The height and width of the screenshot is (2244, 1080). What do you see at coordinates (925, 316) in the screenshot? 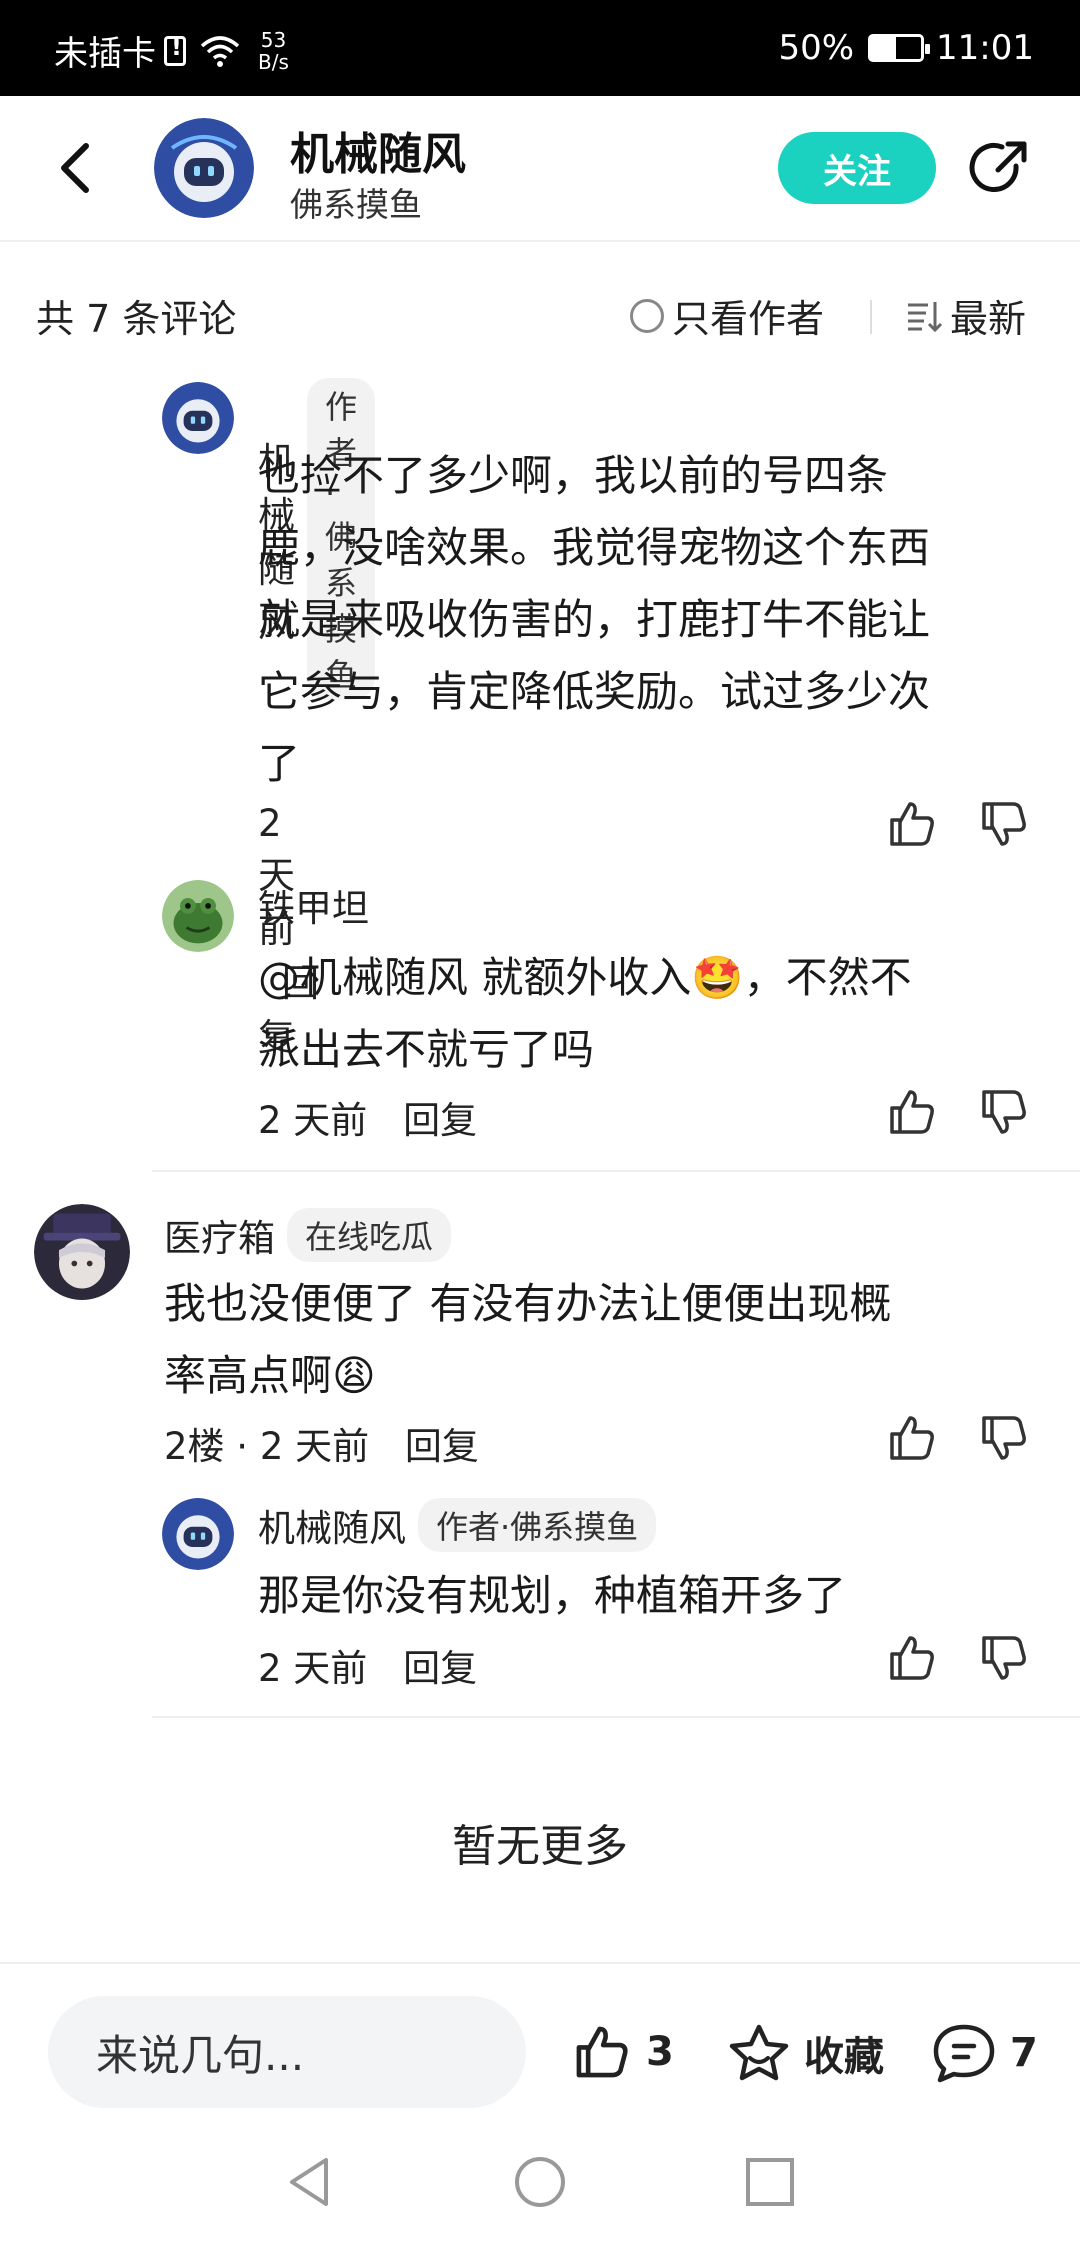
I see `sort-icon` at bounding box center [925, 316].